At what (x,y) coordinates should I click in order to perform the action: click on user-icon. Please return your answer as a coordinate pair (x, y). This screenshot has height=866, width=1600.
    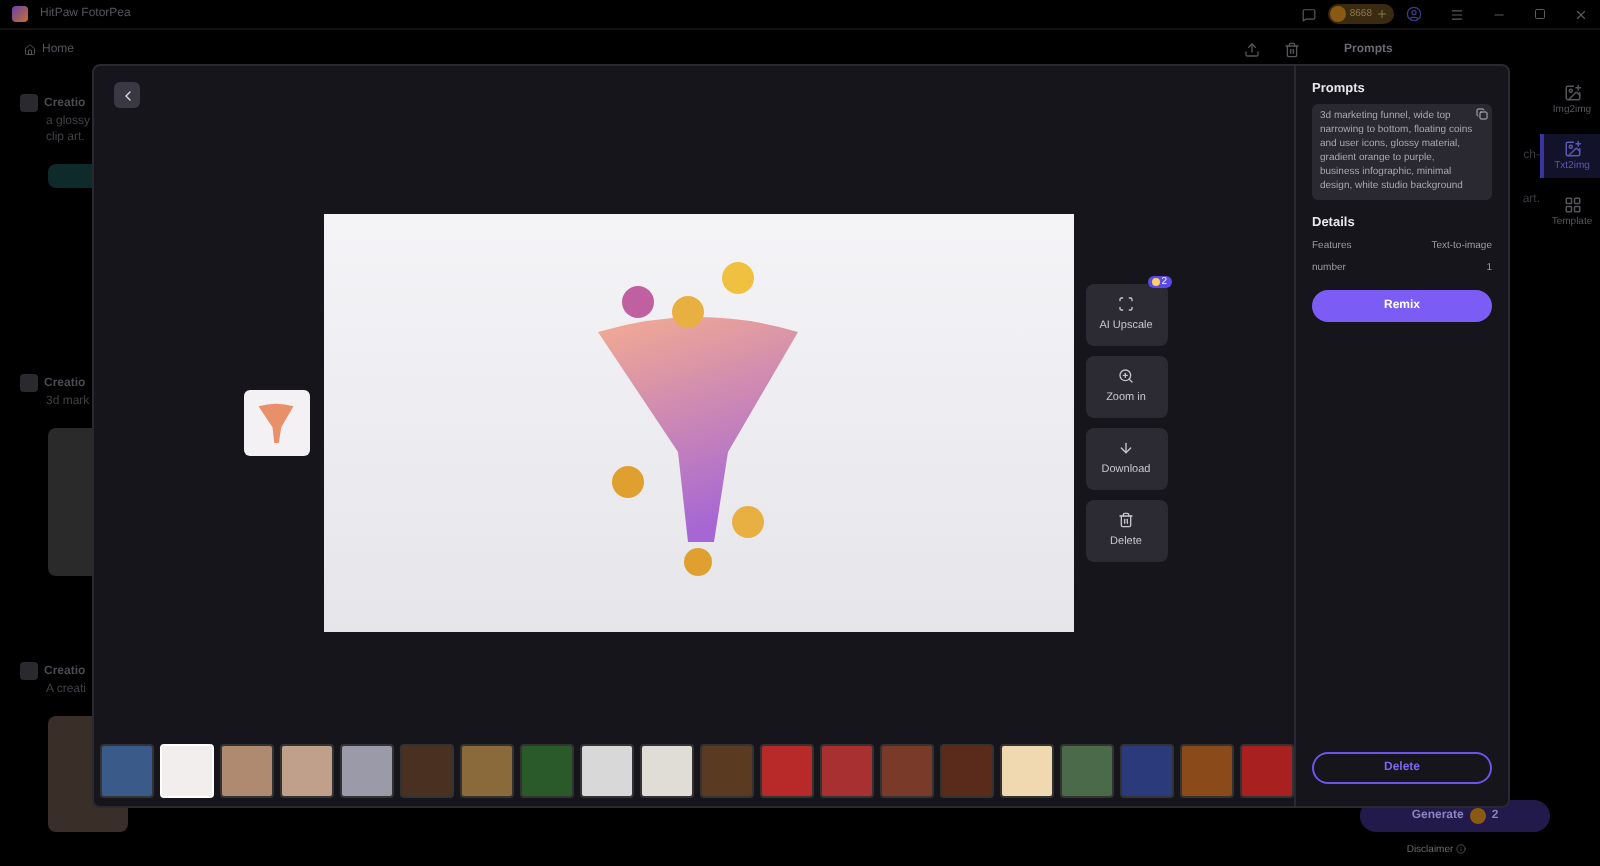
    Looking at the image, I should click on (1414, 14).